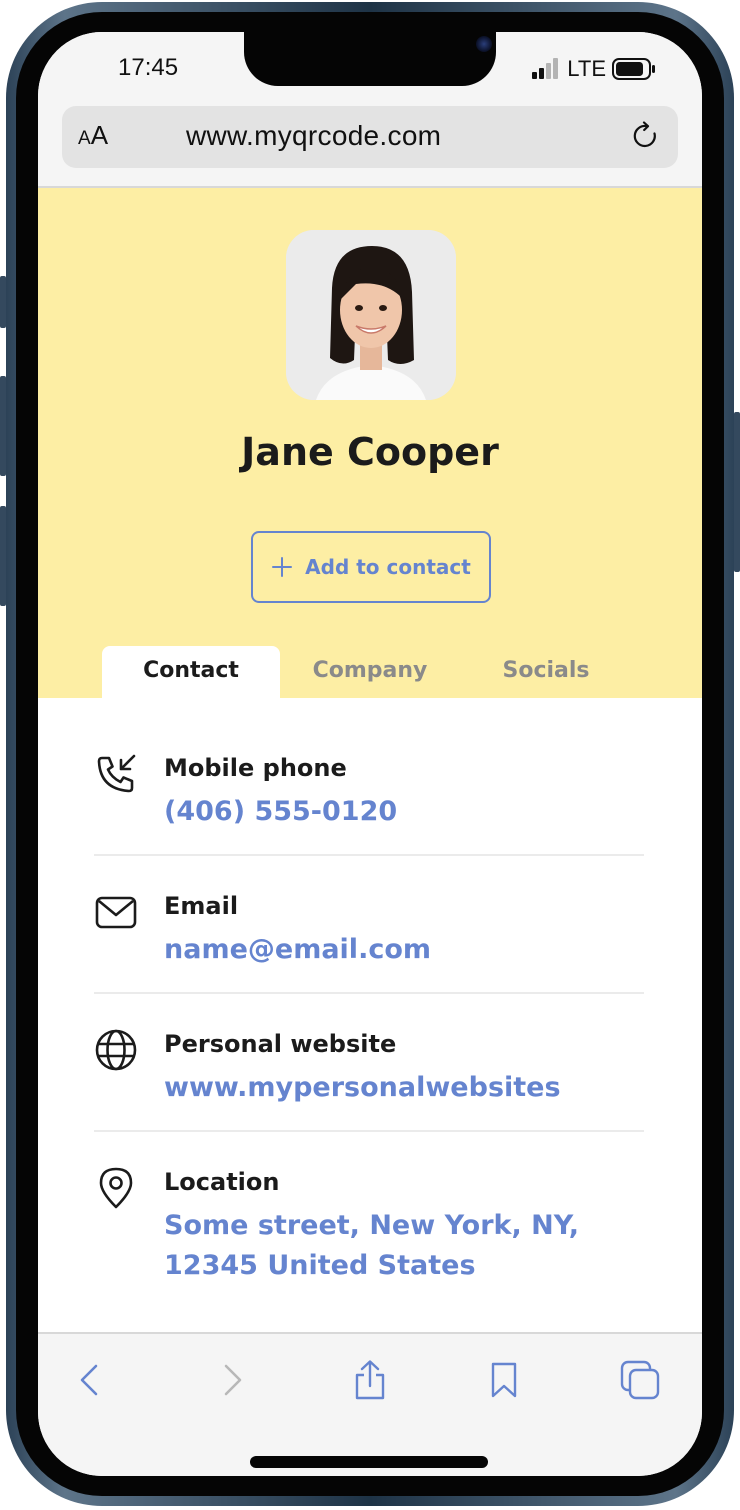  What do you see at coordinates (369, 1462) in the screenshot?
I see `home-indicator` at bounding box center [369, 1462].